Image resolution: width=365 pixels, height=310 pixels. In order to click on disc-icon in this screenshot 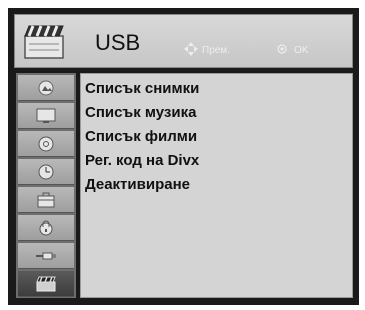, I will do `click(46, 144)`.